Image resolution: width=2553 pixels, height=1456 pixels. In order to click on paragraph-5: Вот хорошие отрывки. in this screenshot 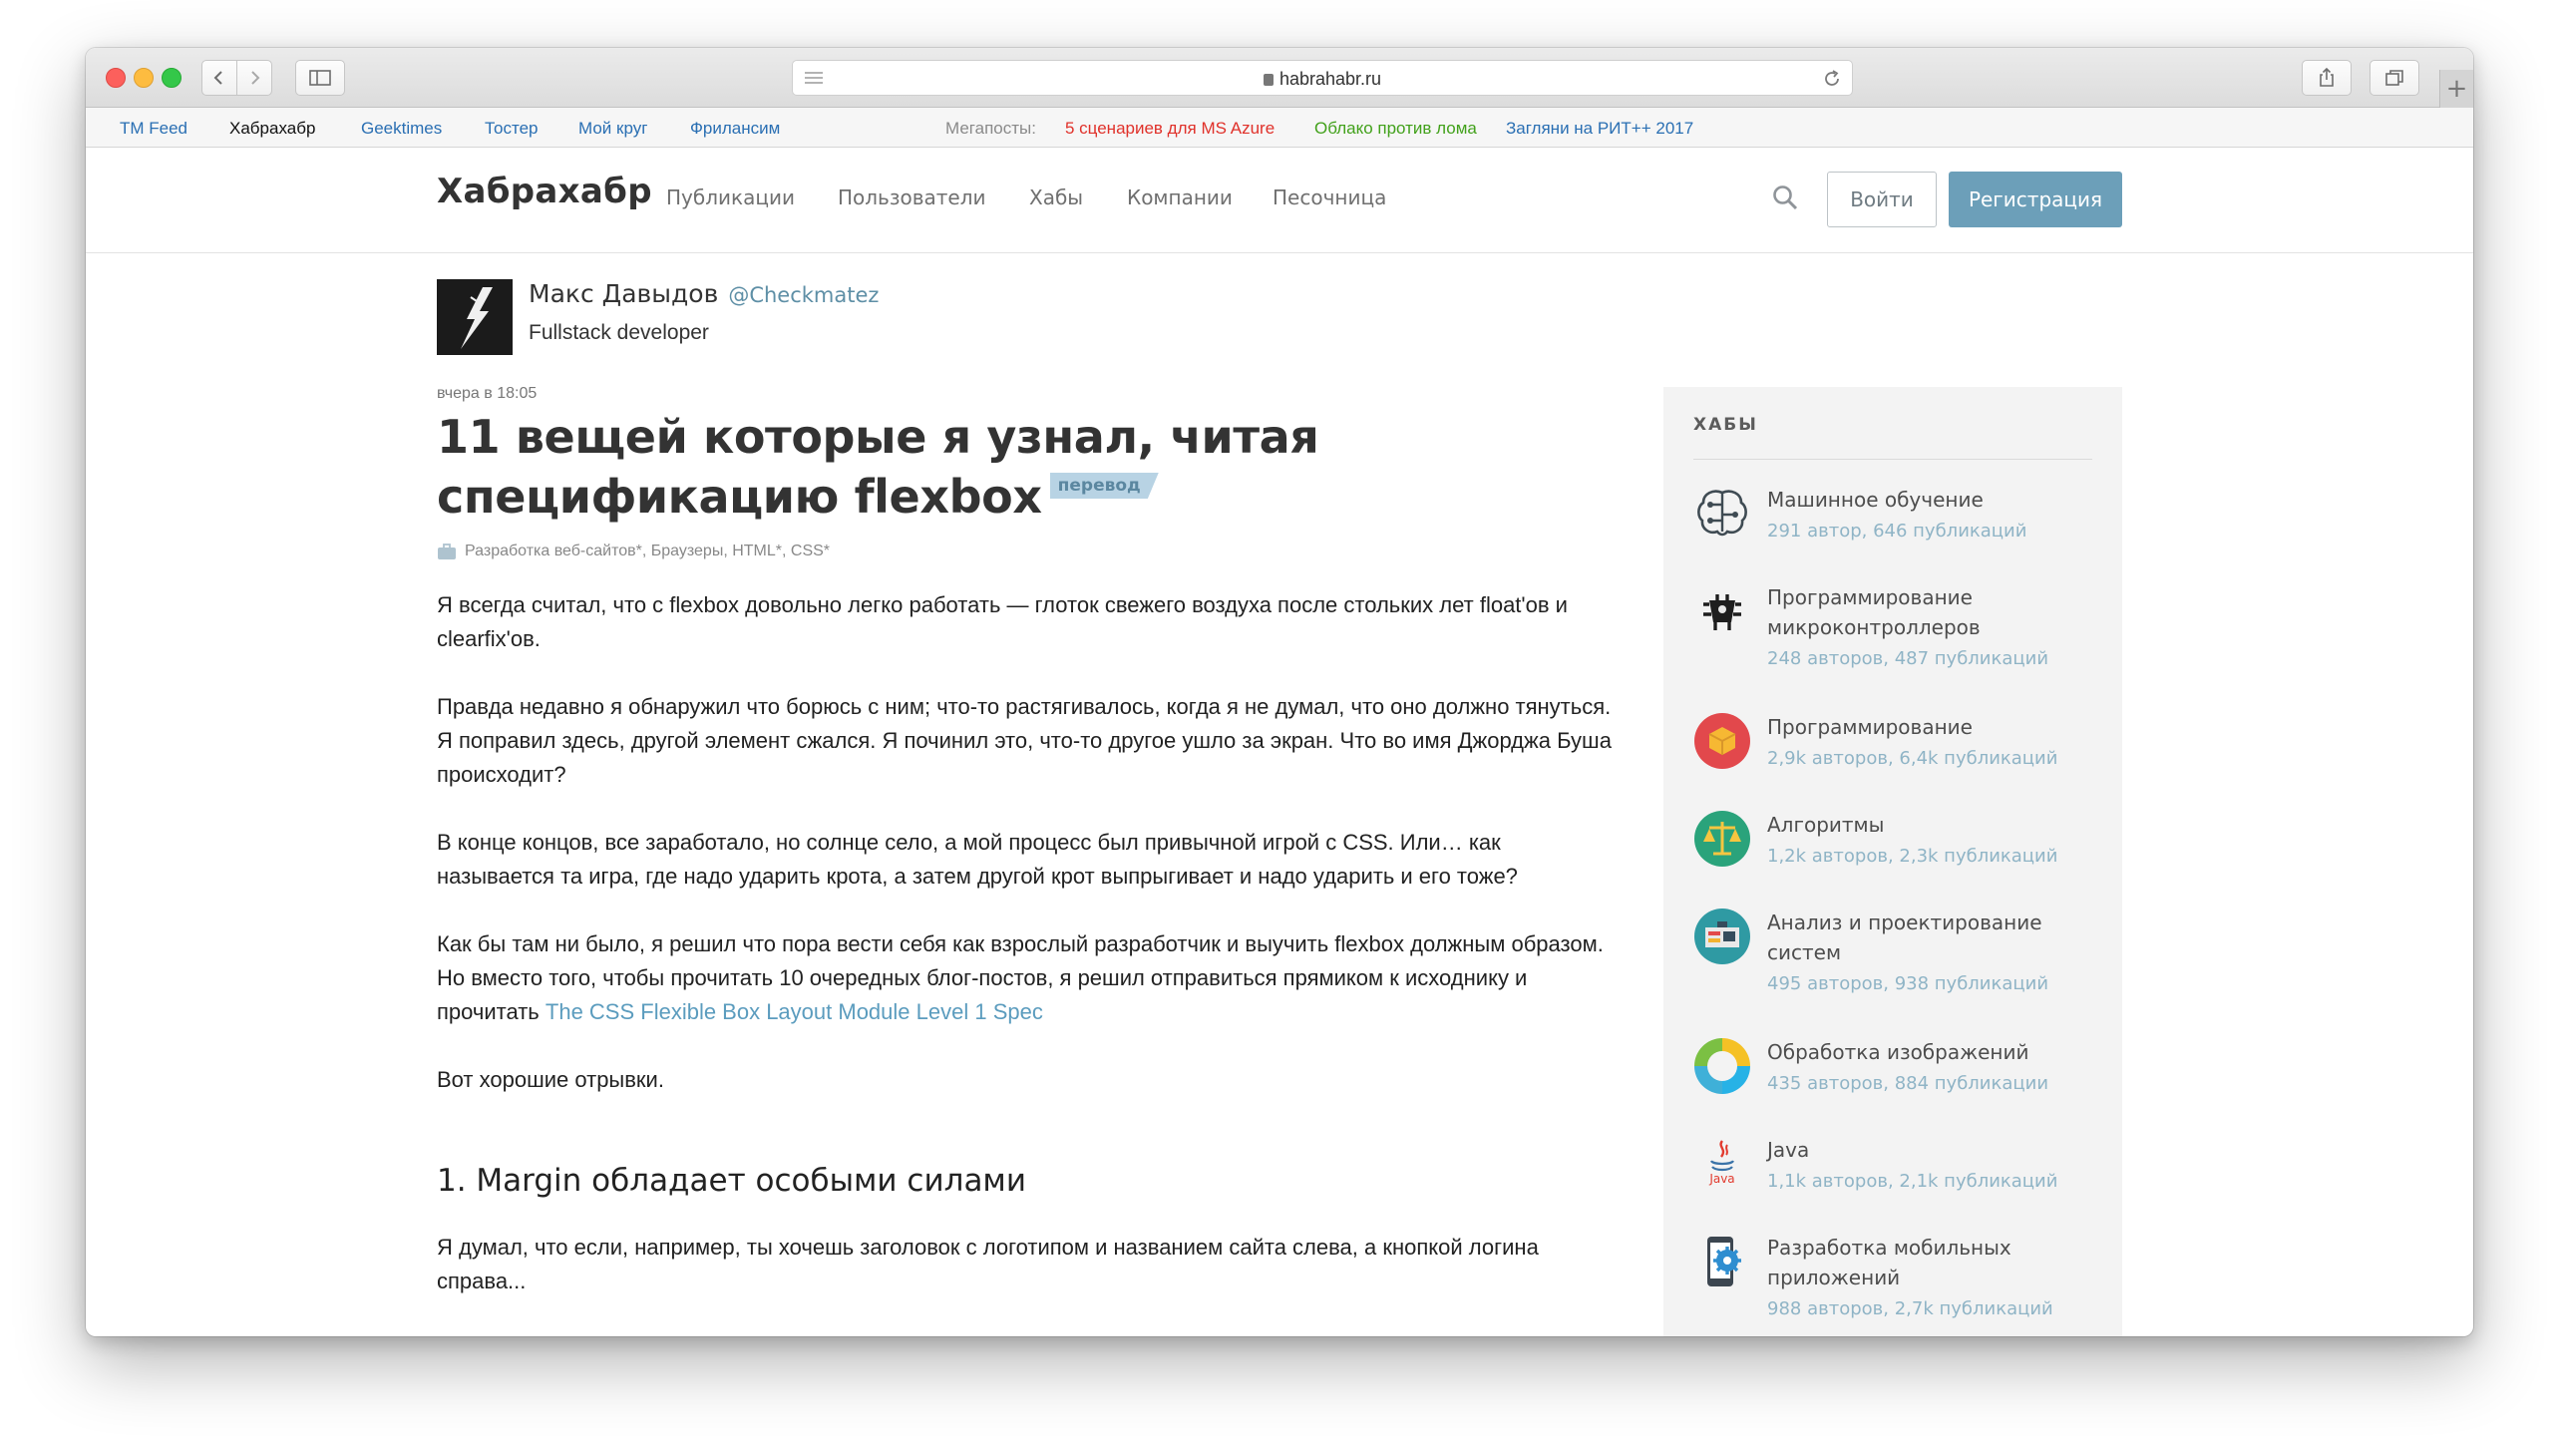, I will do `click(551, 1079)`.